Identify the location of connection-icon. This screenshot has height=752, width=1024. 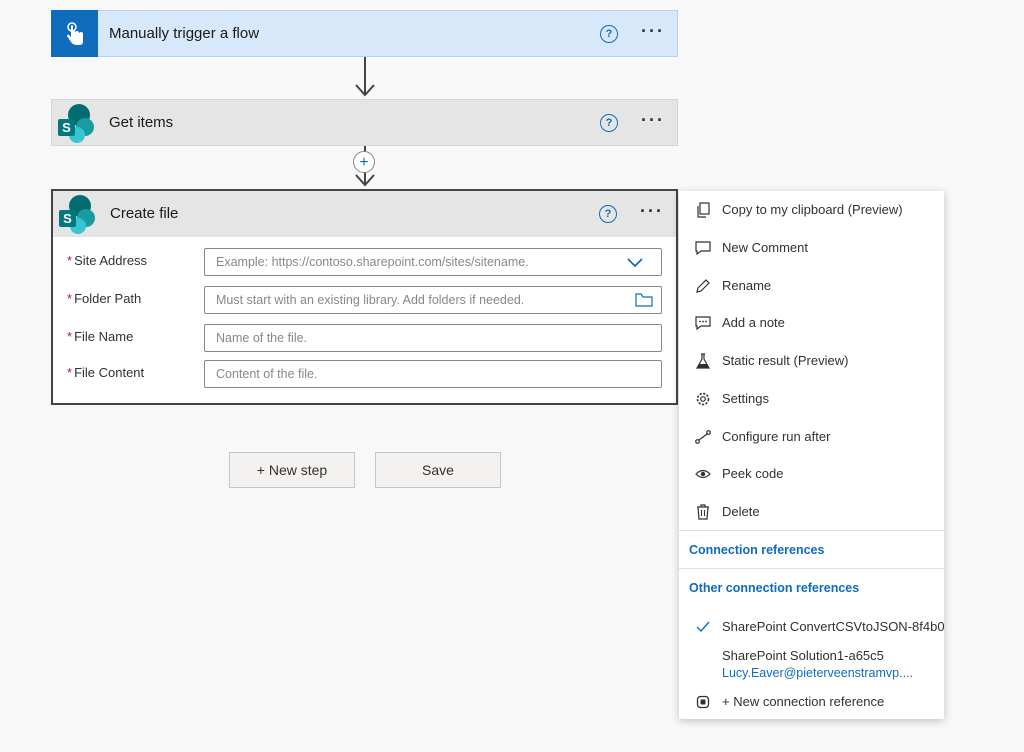
(703, 702).